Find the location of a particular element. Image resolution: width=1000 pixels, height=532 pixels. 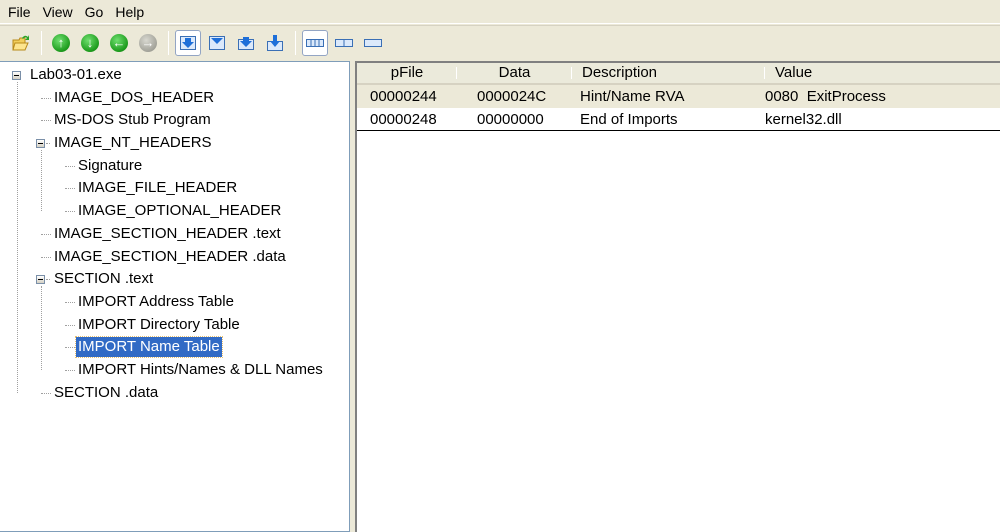

tree-item: IMAGE_NT_HEADERS is located at coordinates (174, 143).